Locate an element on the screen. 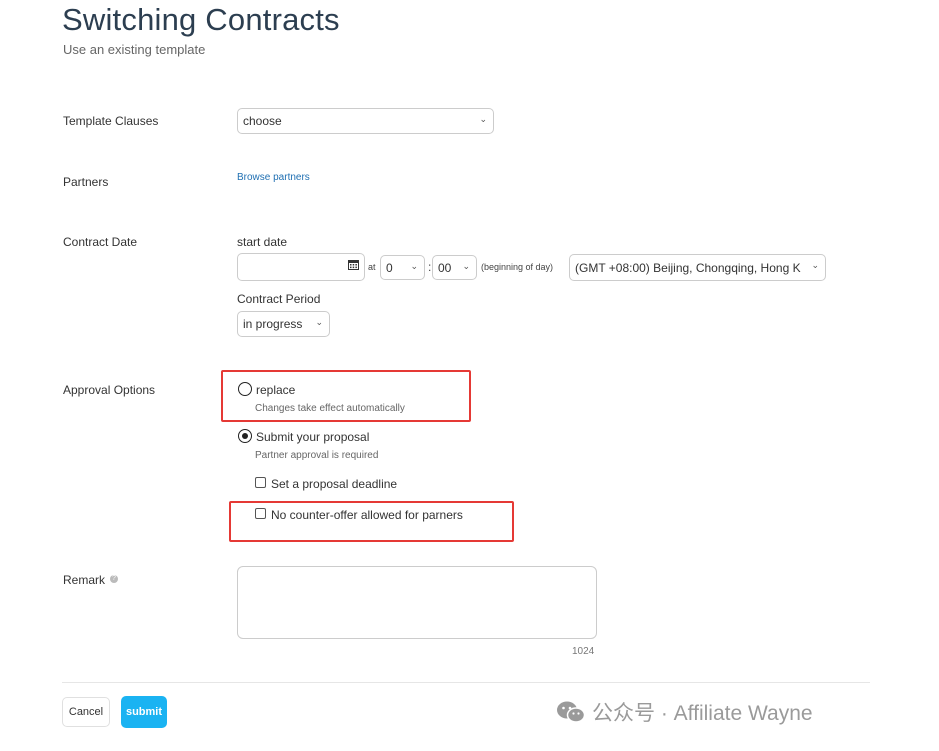  radio-replace-hint: Changes take effect automatically is located at coordinates (330, 408).